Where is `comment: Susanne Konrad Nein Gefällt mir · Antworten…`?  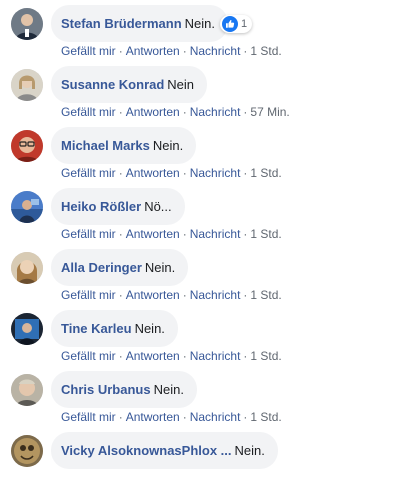 comment: Susanne Konrad Nein Gefällt mir · Antworten… is located at coordinates (204, 96).